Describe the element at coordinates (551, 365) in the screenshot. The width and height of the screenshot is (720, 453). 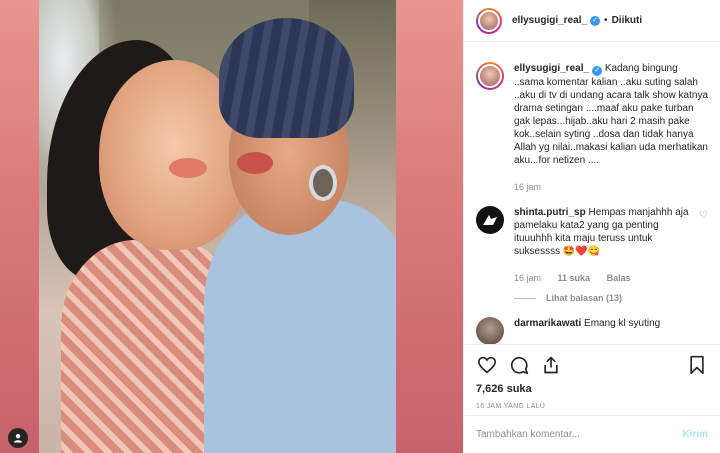
I see `share-icon` at that location.